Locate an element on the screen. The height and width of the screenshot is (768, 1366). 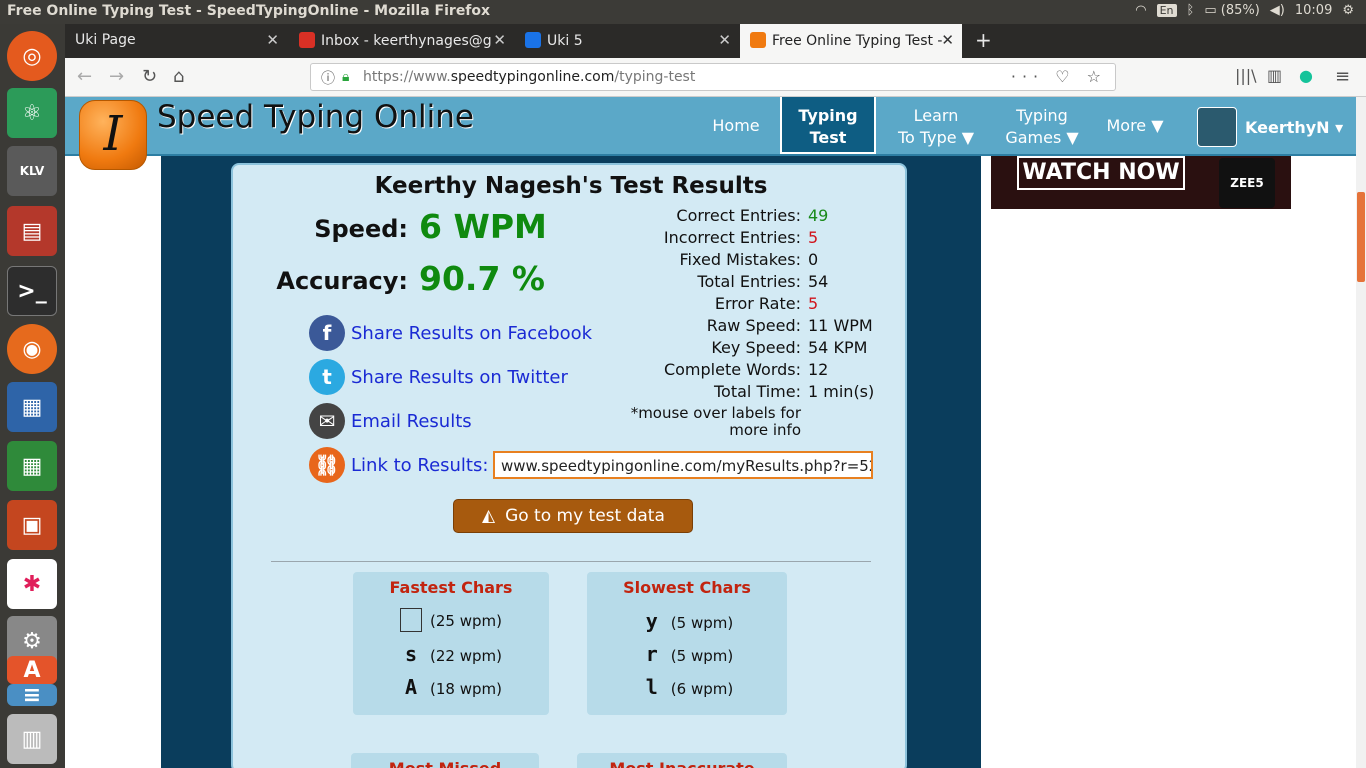
slack-icon: ✱ is located at coordinates (32, 584).